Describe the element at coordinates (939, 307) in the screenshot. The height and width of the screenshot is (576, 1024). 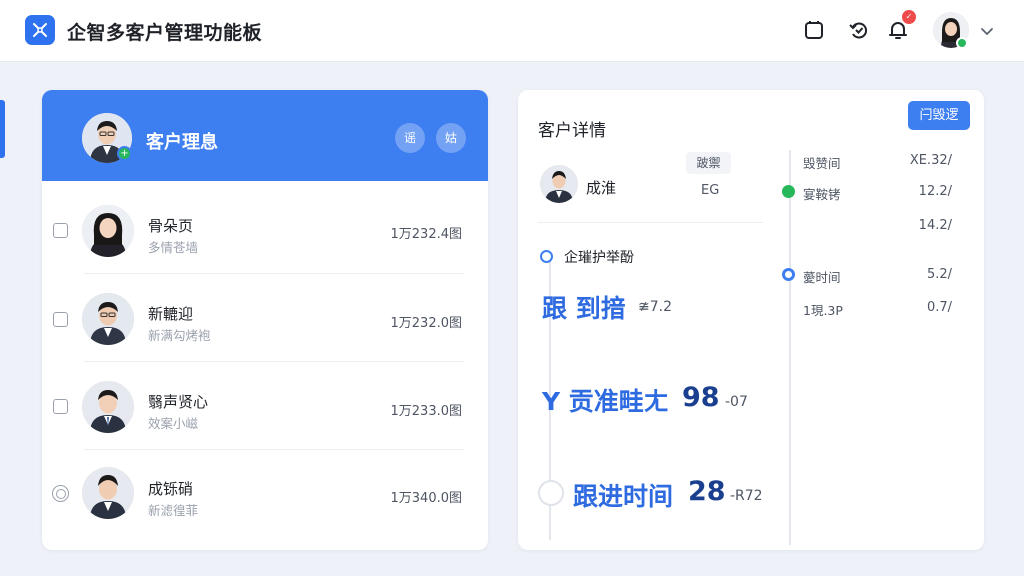
I see `timeline-value: 0.7/` at that location.